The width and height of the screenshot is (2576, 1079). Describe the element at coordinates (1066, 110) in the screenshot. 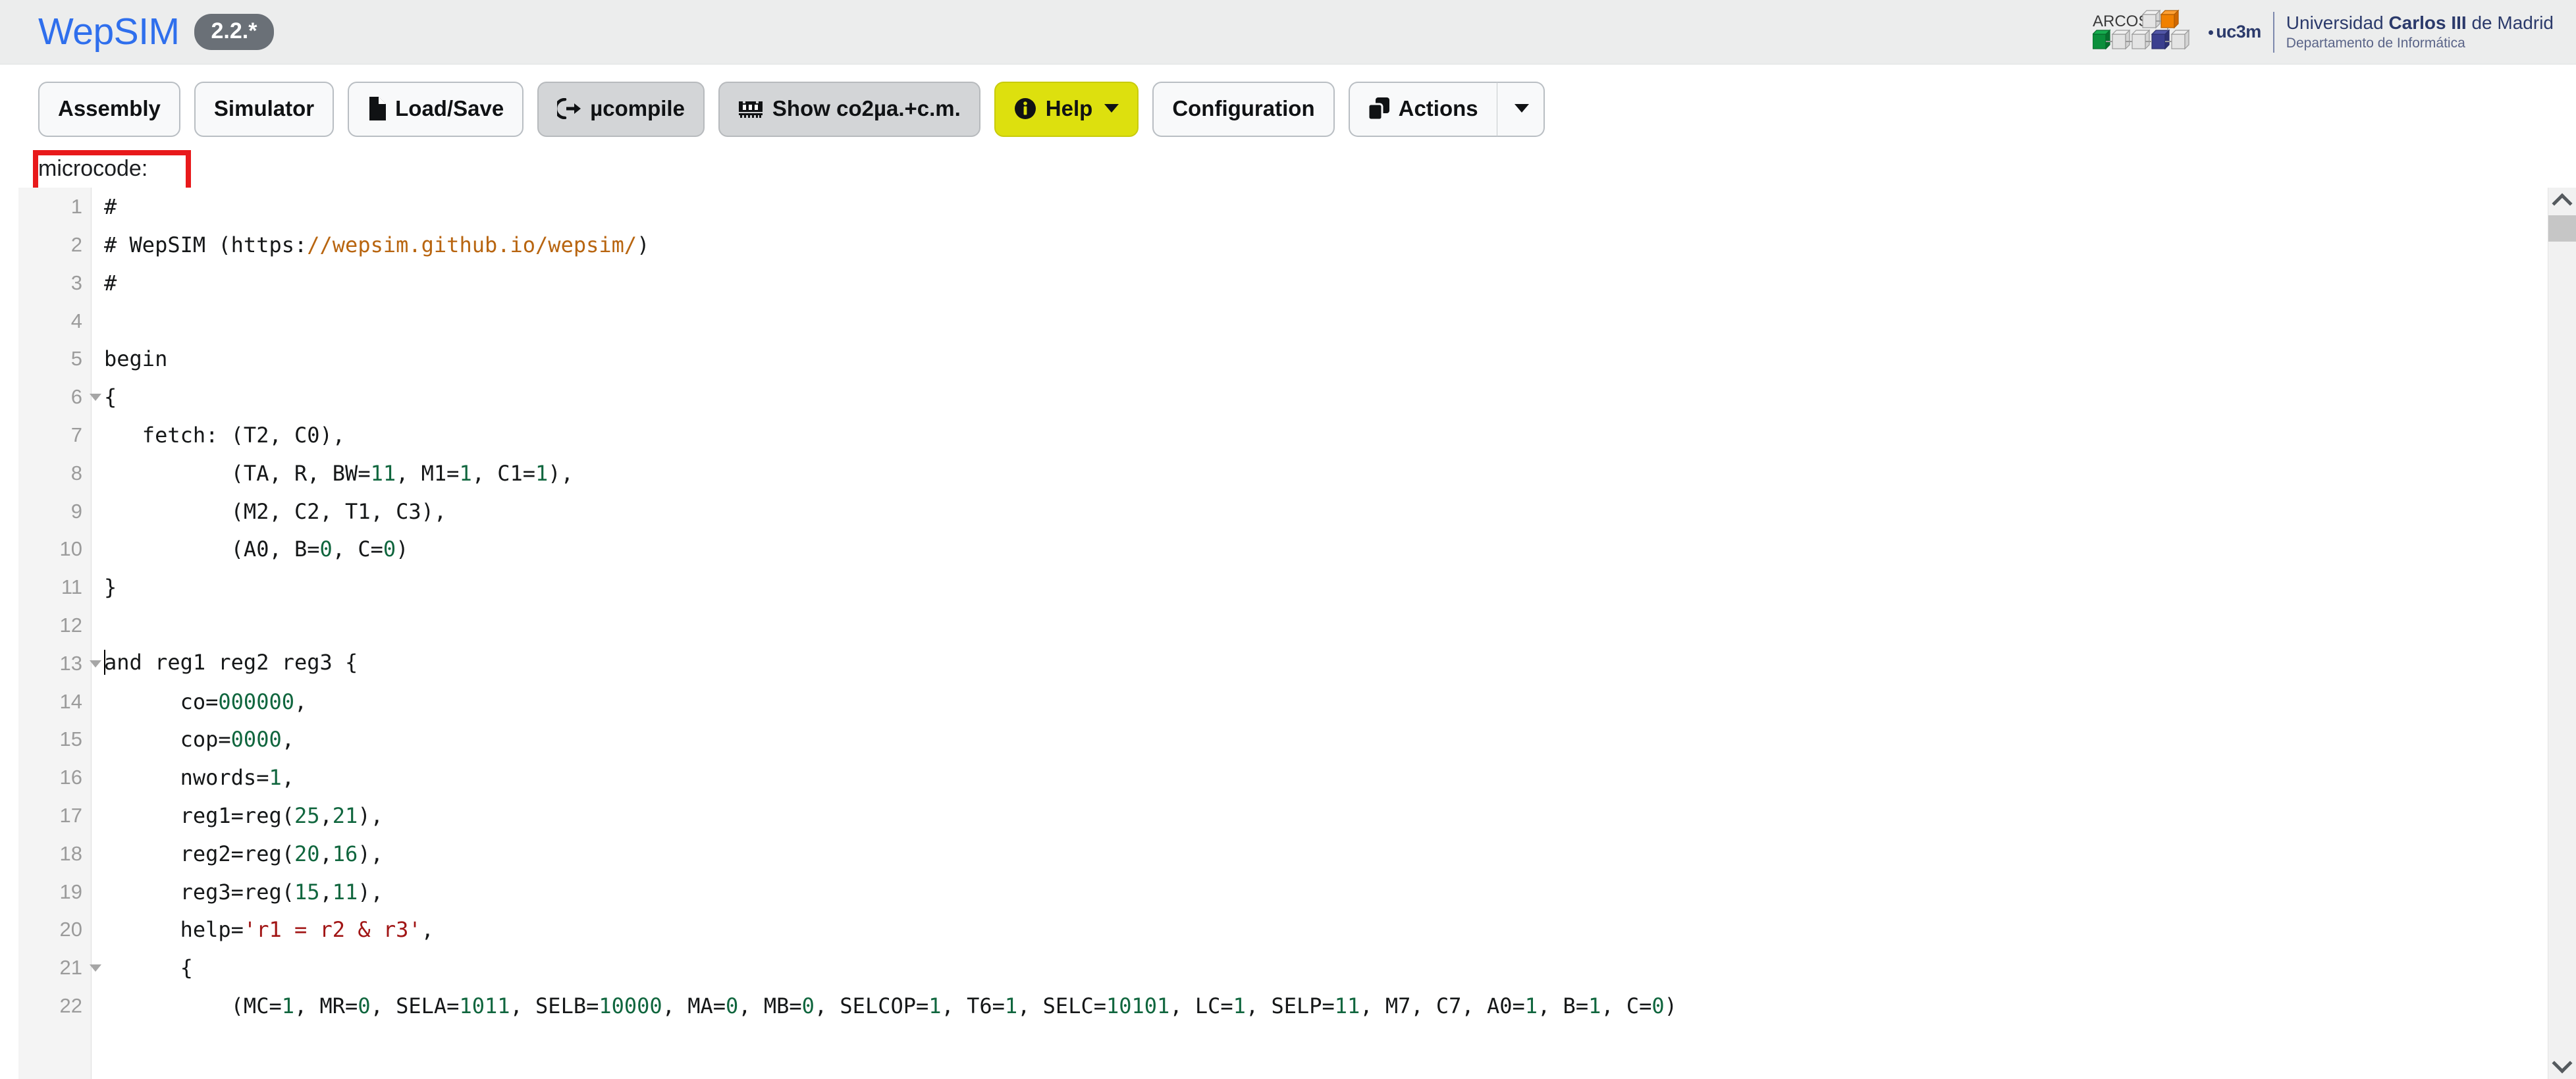

I see `help-button: Help` at that location.